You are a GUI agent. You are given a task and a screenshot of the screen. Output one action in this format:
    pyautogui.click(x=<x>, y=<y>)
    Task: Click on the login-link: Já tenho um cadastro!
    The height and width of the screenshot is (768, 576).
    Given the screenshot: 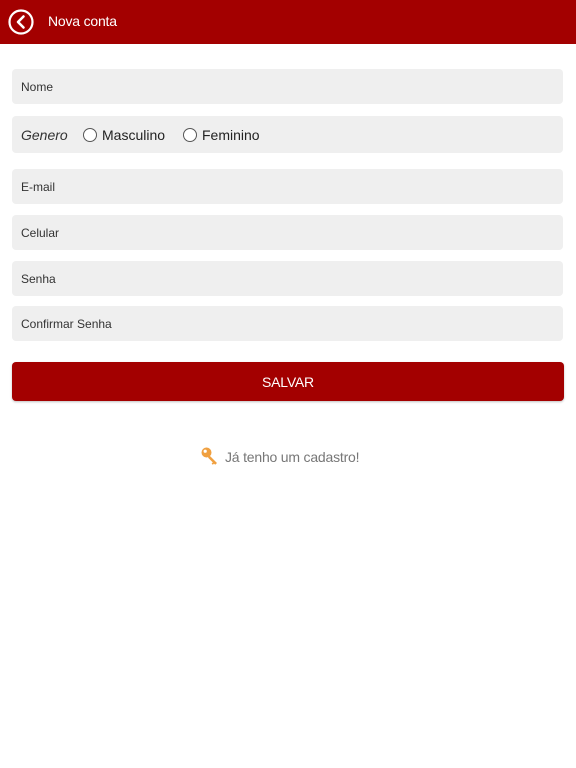 What is the action you would take?
    pyautogui.click(x=280, y=457)
    